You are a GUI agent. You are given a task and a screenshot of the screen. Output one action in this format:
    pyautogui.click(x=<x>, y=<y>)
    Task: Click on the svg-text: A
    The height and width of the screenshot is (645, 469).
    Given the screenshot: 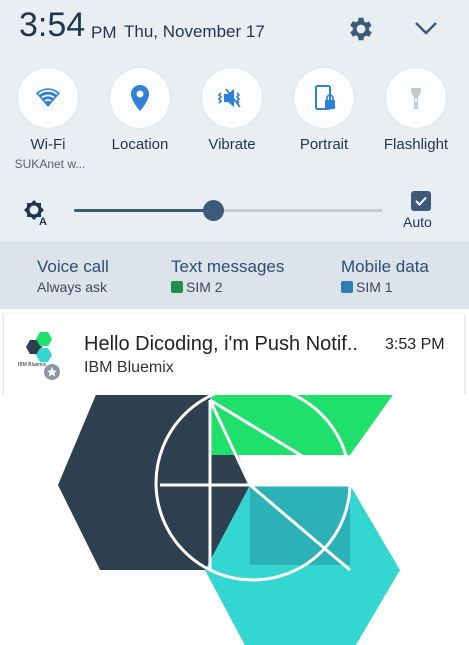 What is the action you would take?
    pyautogui.click(x=43, y=221)
    